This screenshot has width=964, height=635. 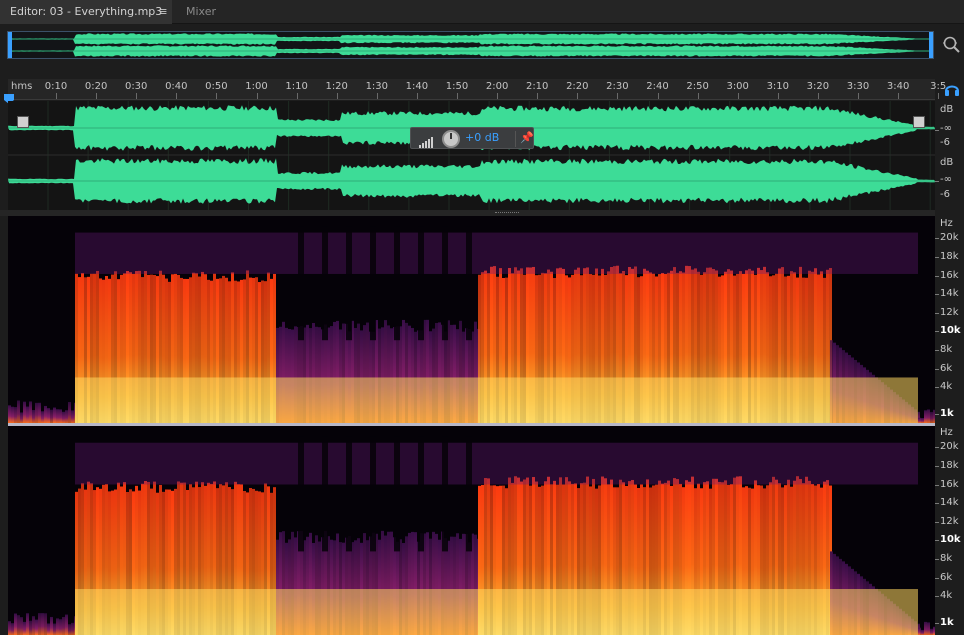 What do you see at coordinates (23, 122) in the screenshot?
I see `fade-in-handle` at bounding box center [23, 122].